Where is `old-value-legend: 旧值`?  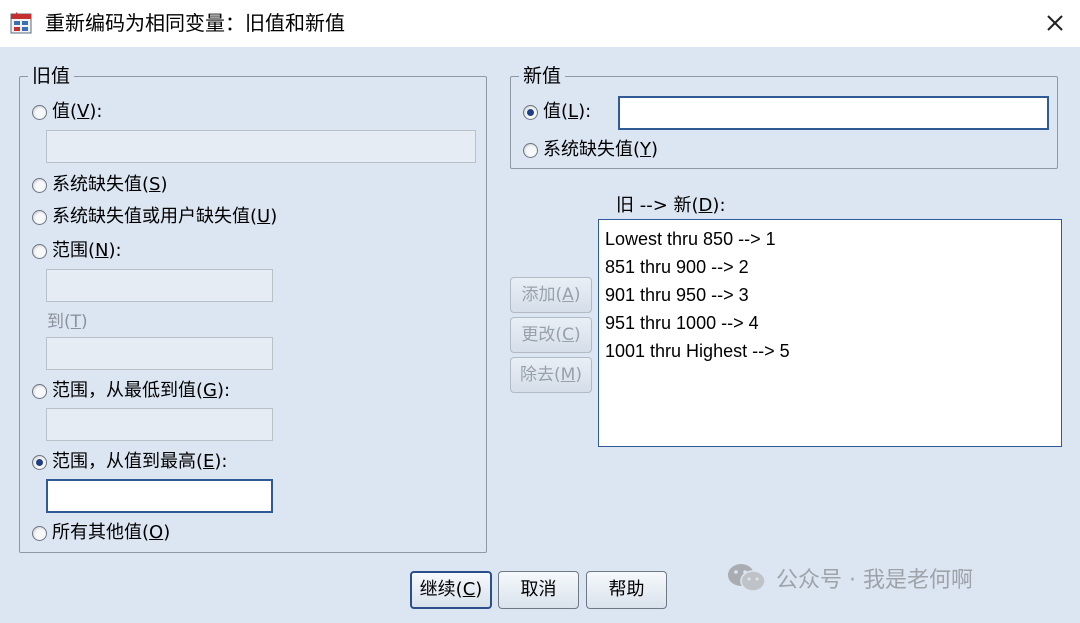
old-value-legend: 旧值 is located at coordinates (51, 76).